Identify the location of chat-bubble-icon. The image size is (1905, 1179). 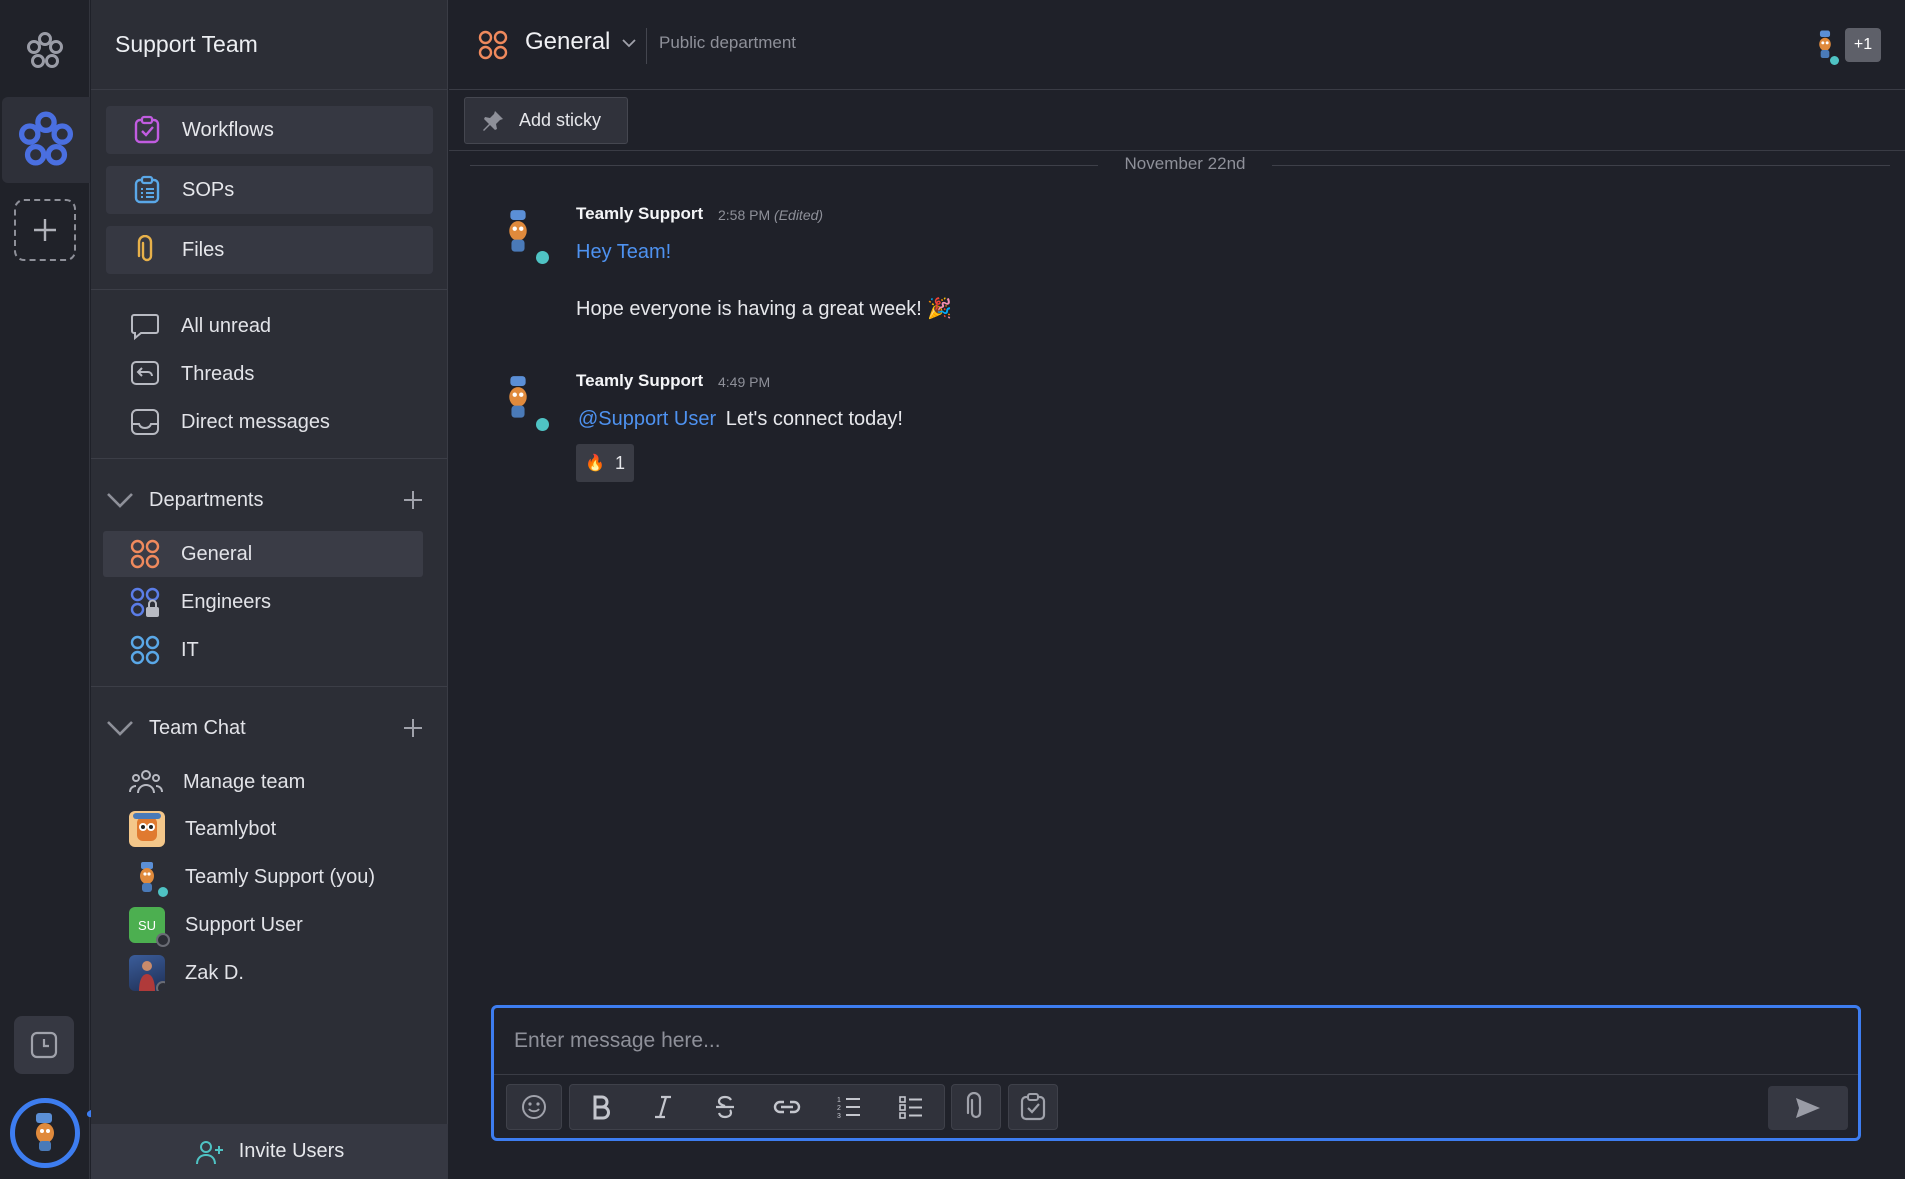
(145, 327).